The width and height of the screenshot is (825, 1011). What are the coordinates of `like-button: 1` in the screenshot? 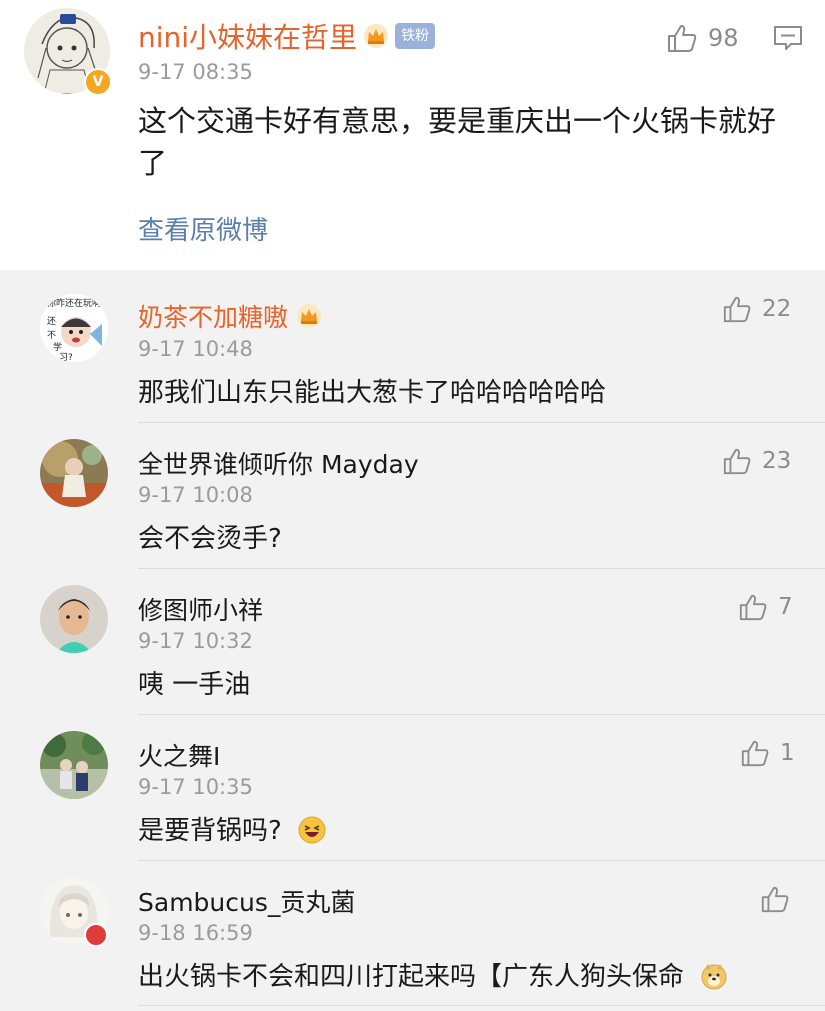 It's located at (767, 753).